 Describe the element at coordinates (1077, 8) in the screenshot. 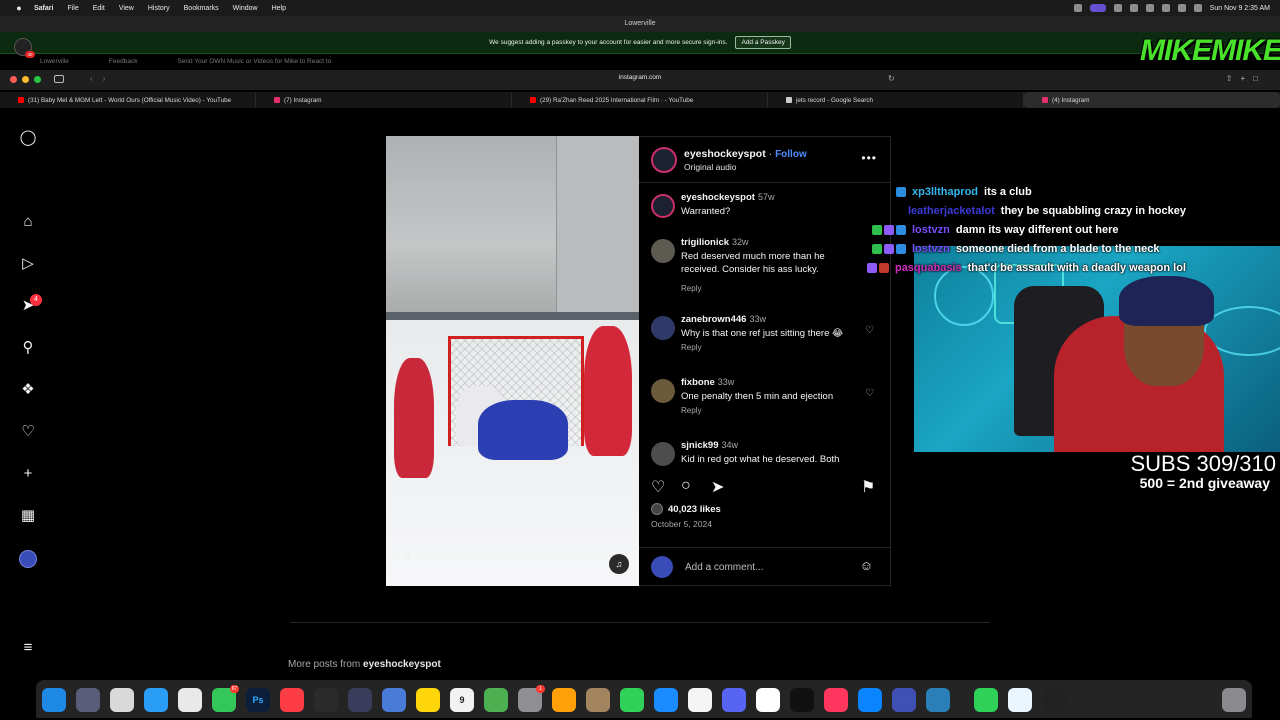

I see `status-icon` at that location.